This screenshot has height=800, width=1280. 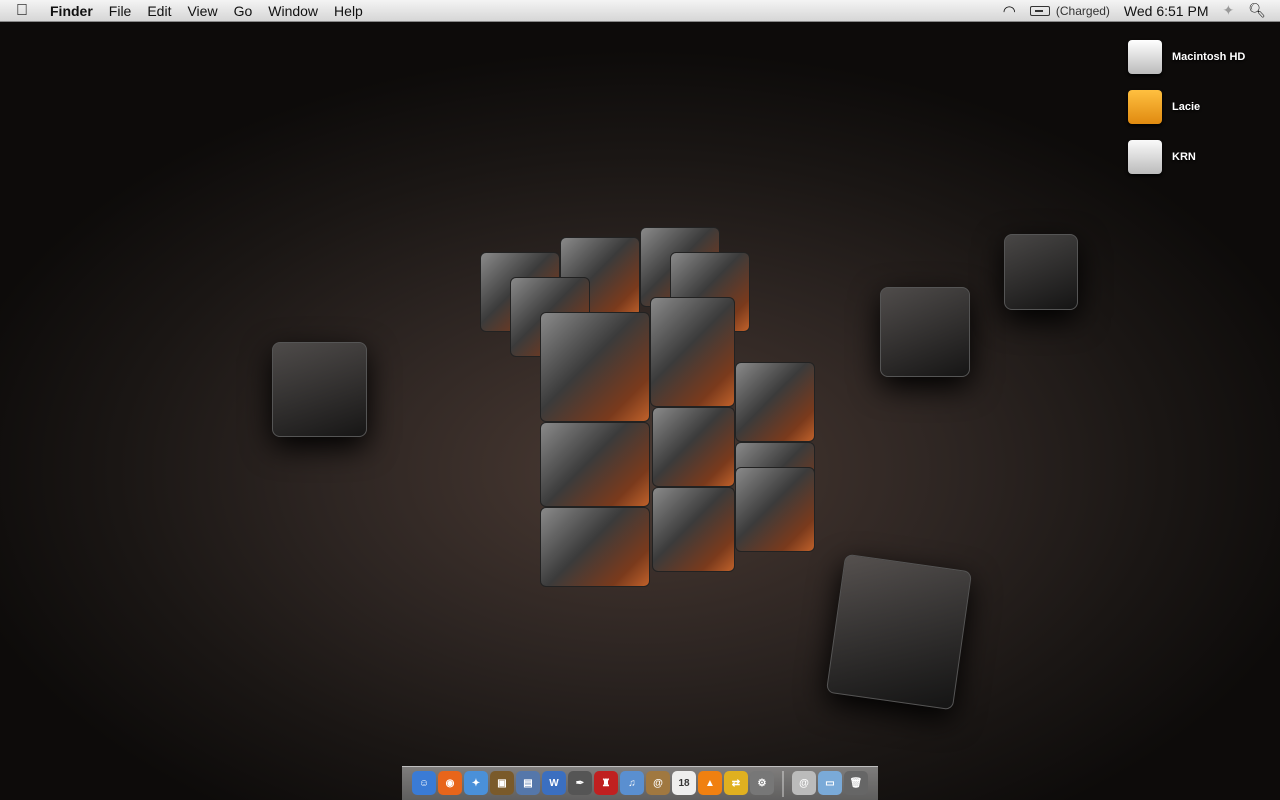 I want to click on menu-go: Go, so click(x=243, y=11).